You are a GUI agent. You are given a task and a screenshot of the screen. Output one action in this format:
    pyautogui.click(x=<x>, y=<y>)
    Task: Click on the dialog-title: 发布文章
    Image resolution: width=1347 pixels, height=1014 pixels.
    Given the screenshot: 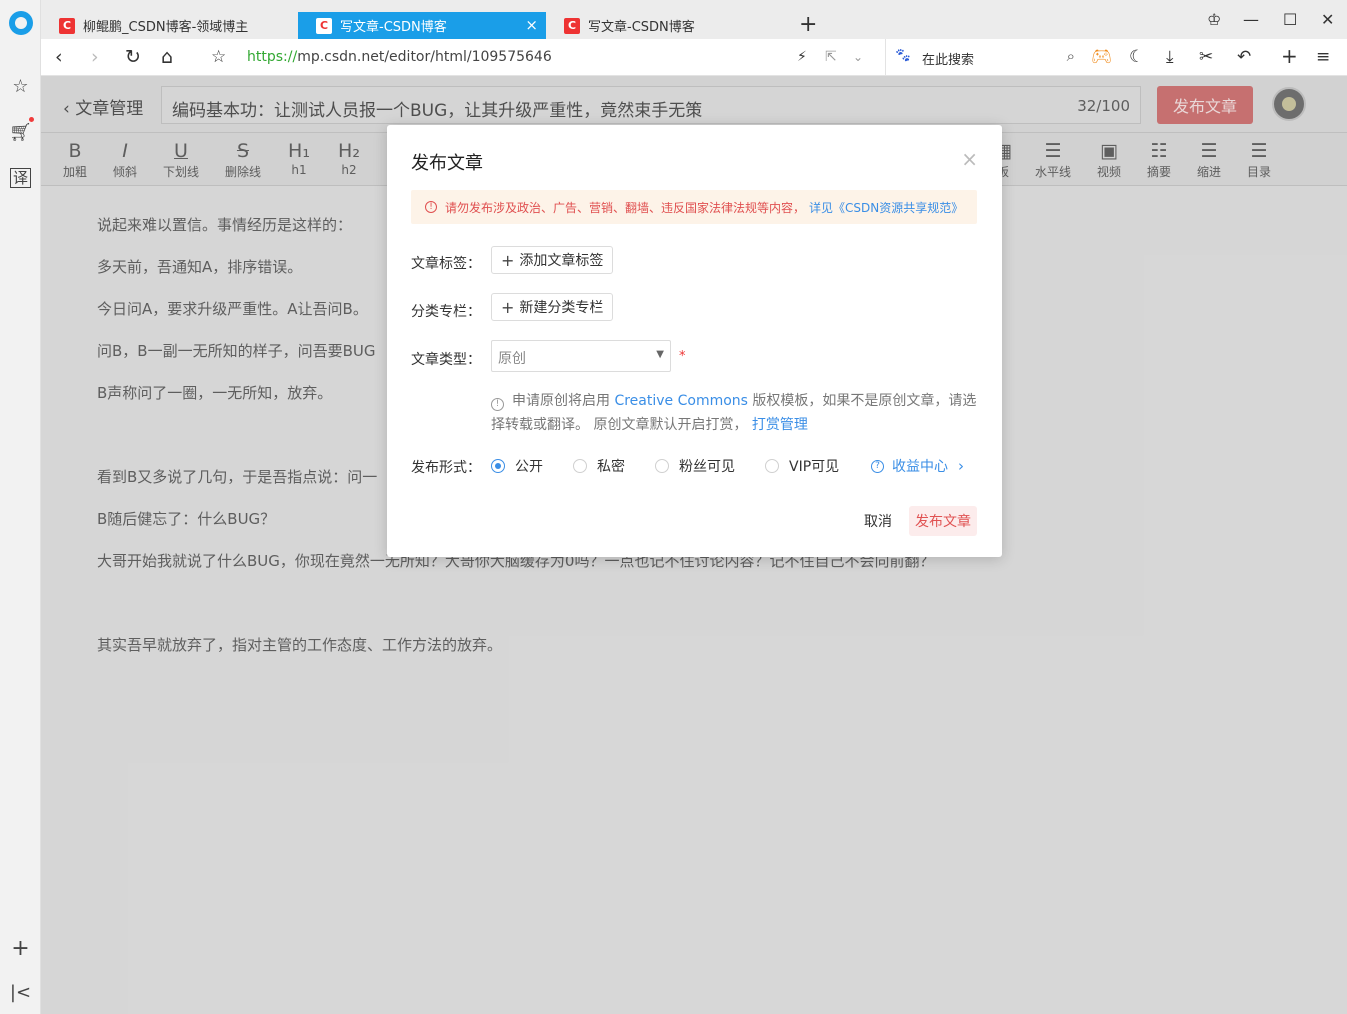 What is the action you would take?
    pyautogui.click(x=447, y=163)
    